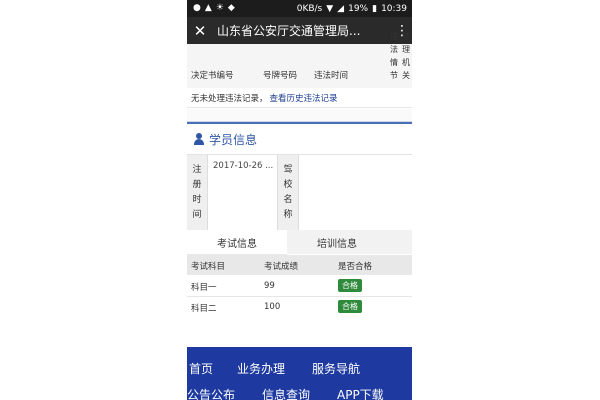 This screenshot has height=400, width=600. What do you see at coordinates (353, 193) in the screenshot?
I see `school-name-value` at bounding box center [353, 193].